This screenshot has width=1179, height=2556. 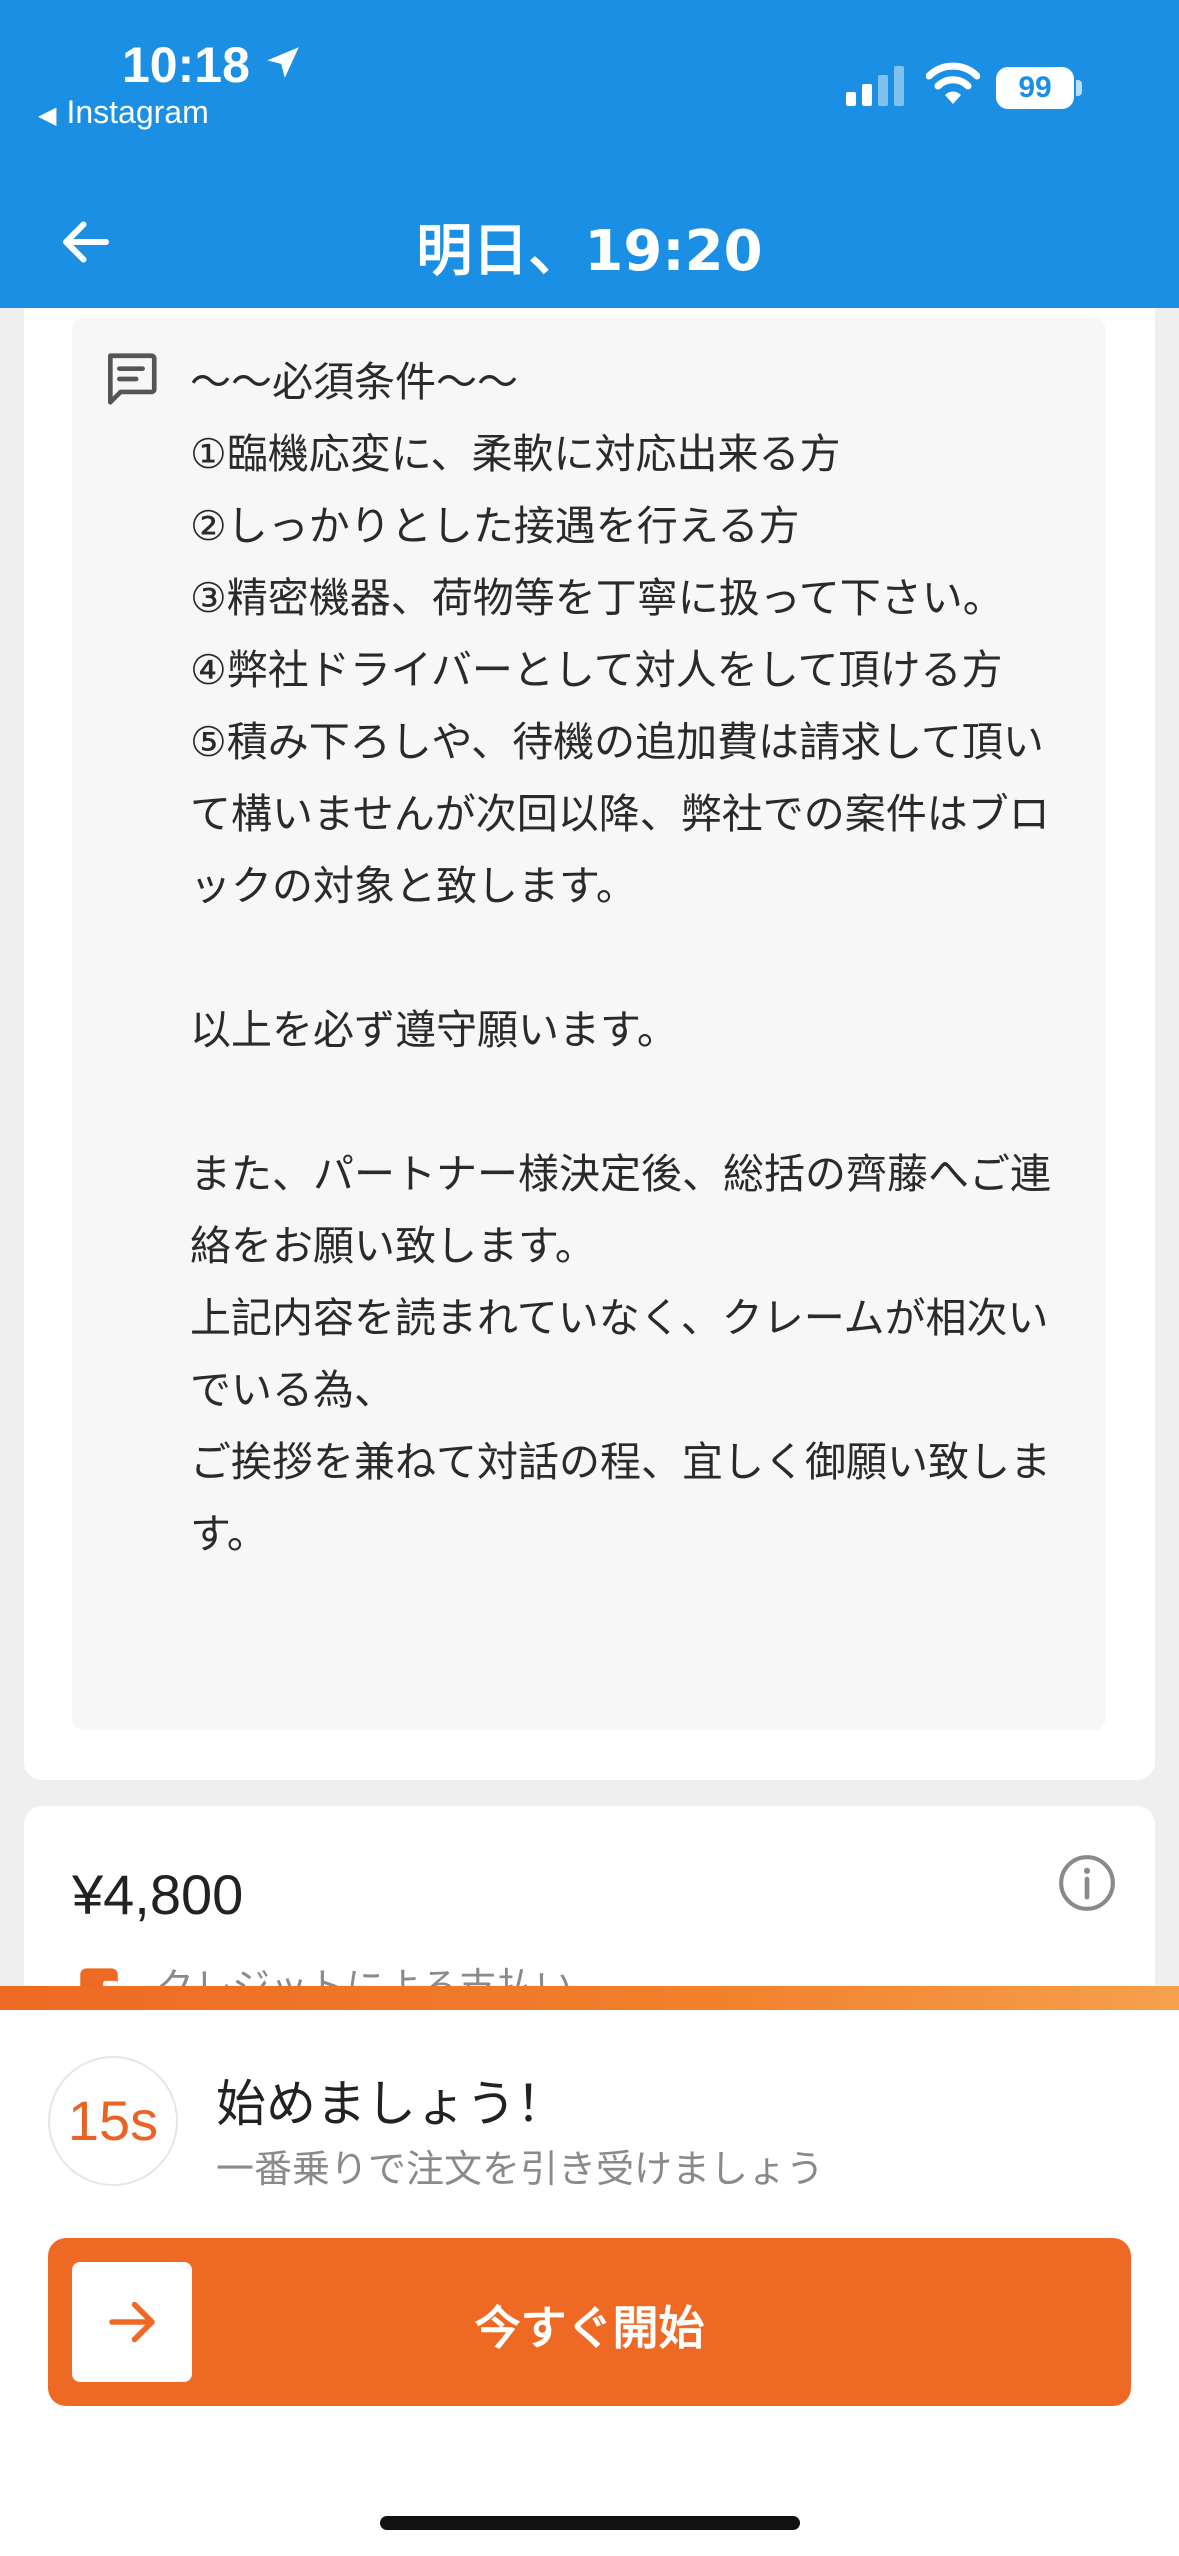 I want to click on page-title: 明日、19:20, so click(x=589, y=251).